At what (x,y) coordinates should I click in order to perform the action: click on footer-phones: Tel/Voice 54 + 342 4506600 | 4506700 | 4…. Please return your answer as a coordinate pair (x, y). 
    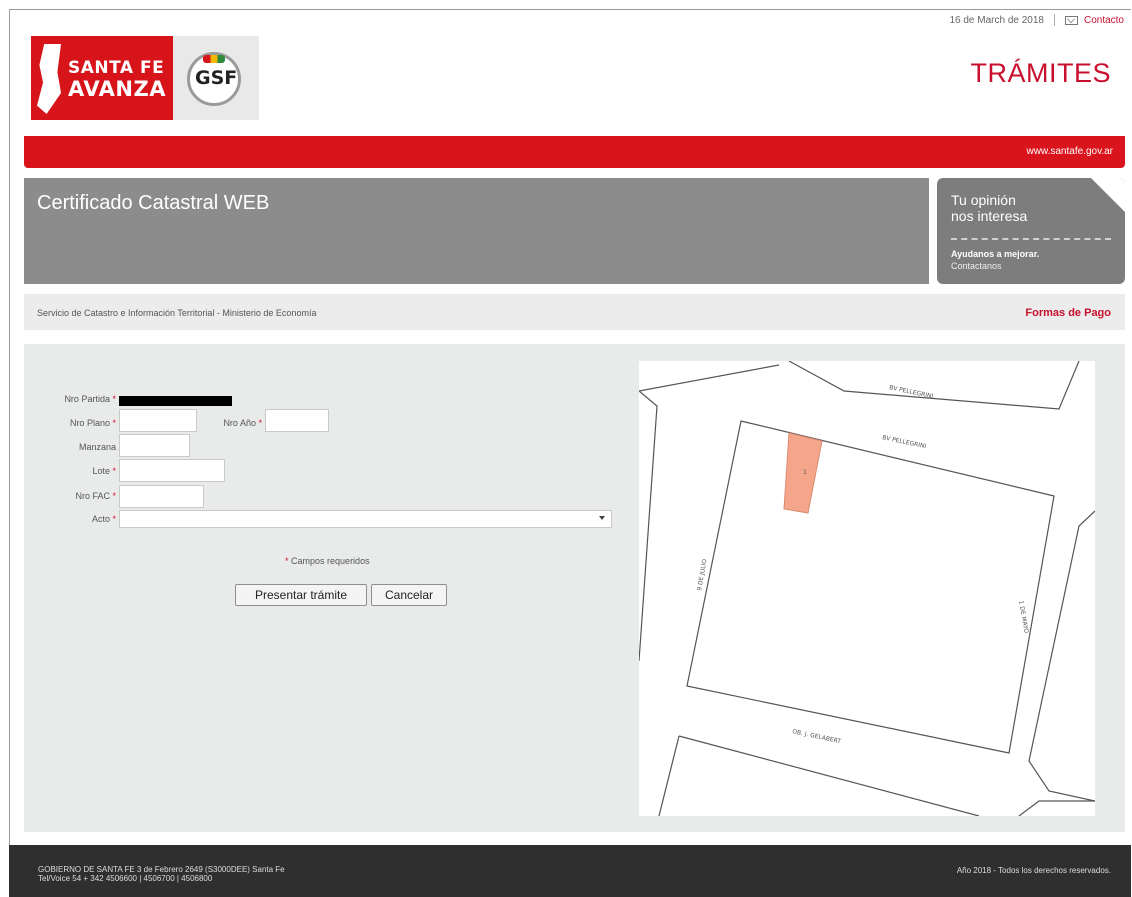
    Looking at the image, I should click on (125, 878).